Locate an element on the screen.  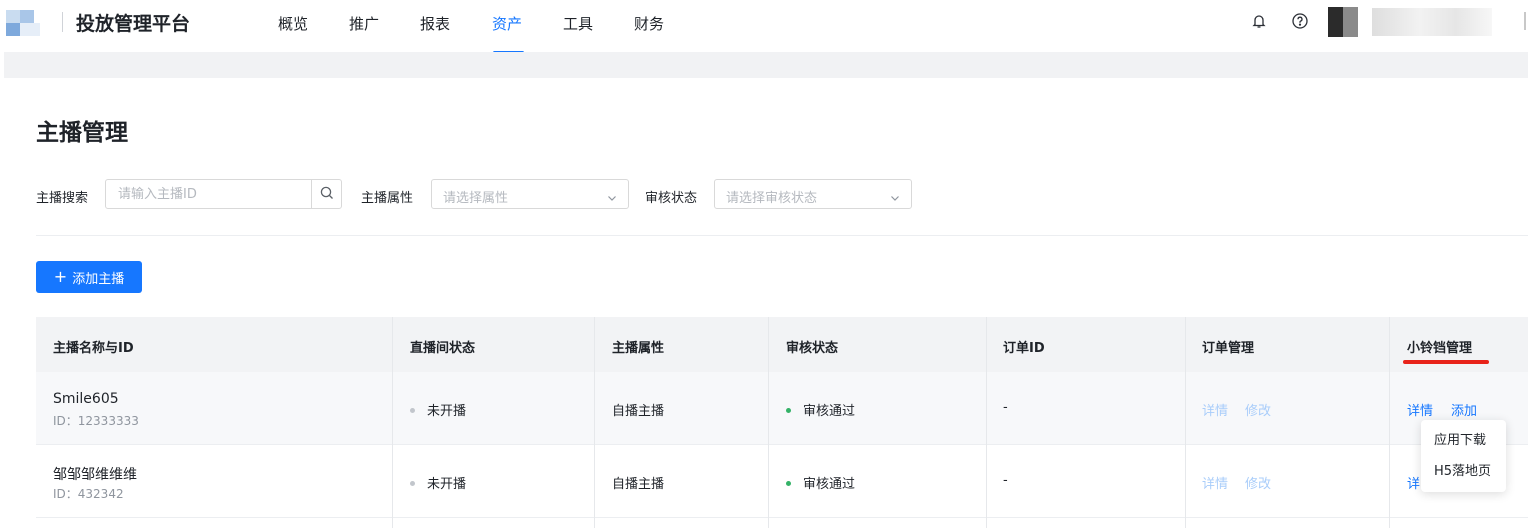
anchor-id: ID：12333333 is located at coordinates (96, 421).